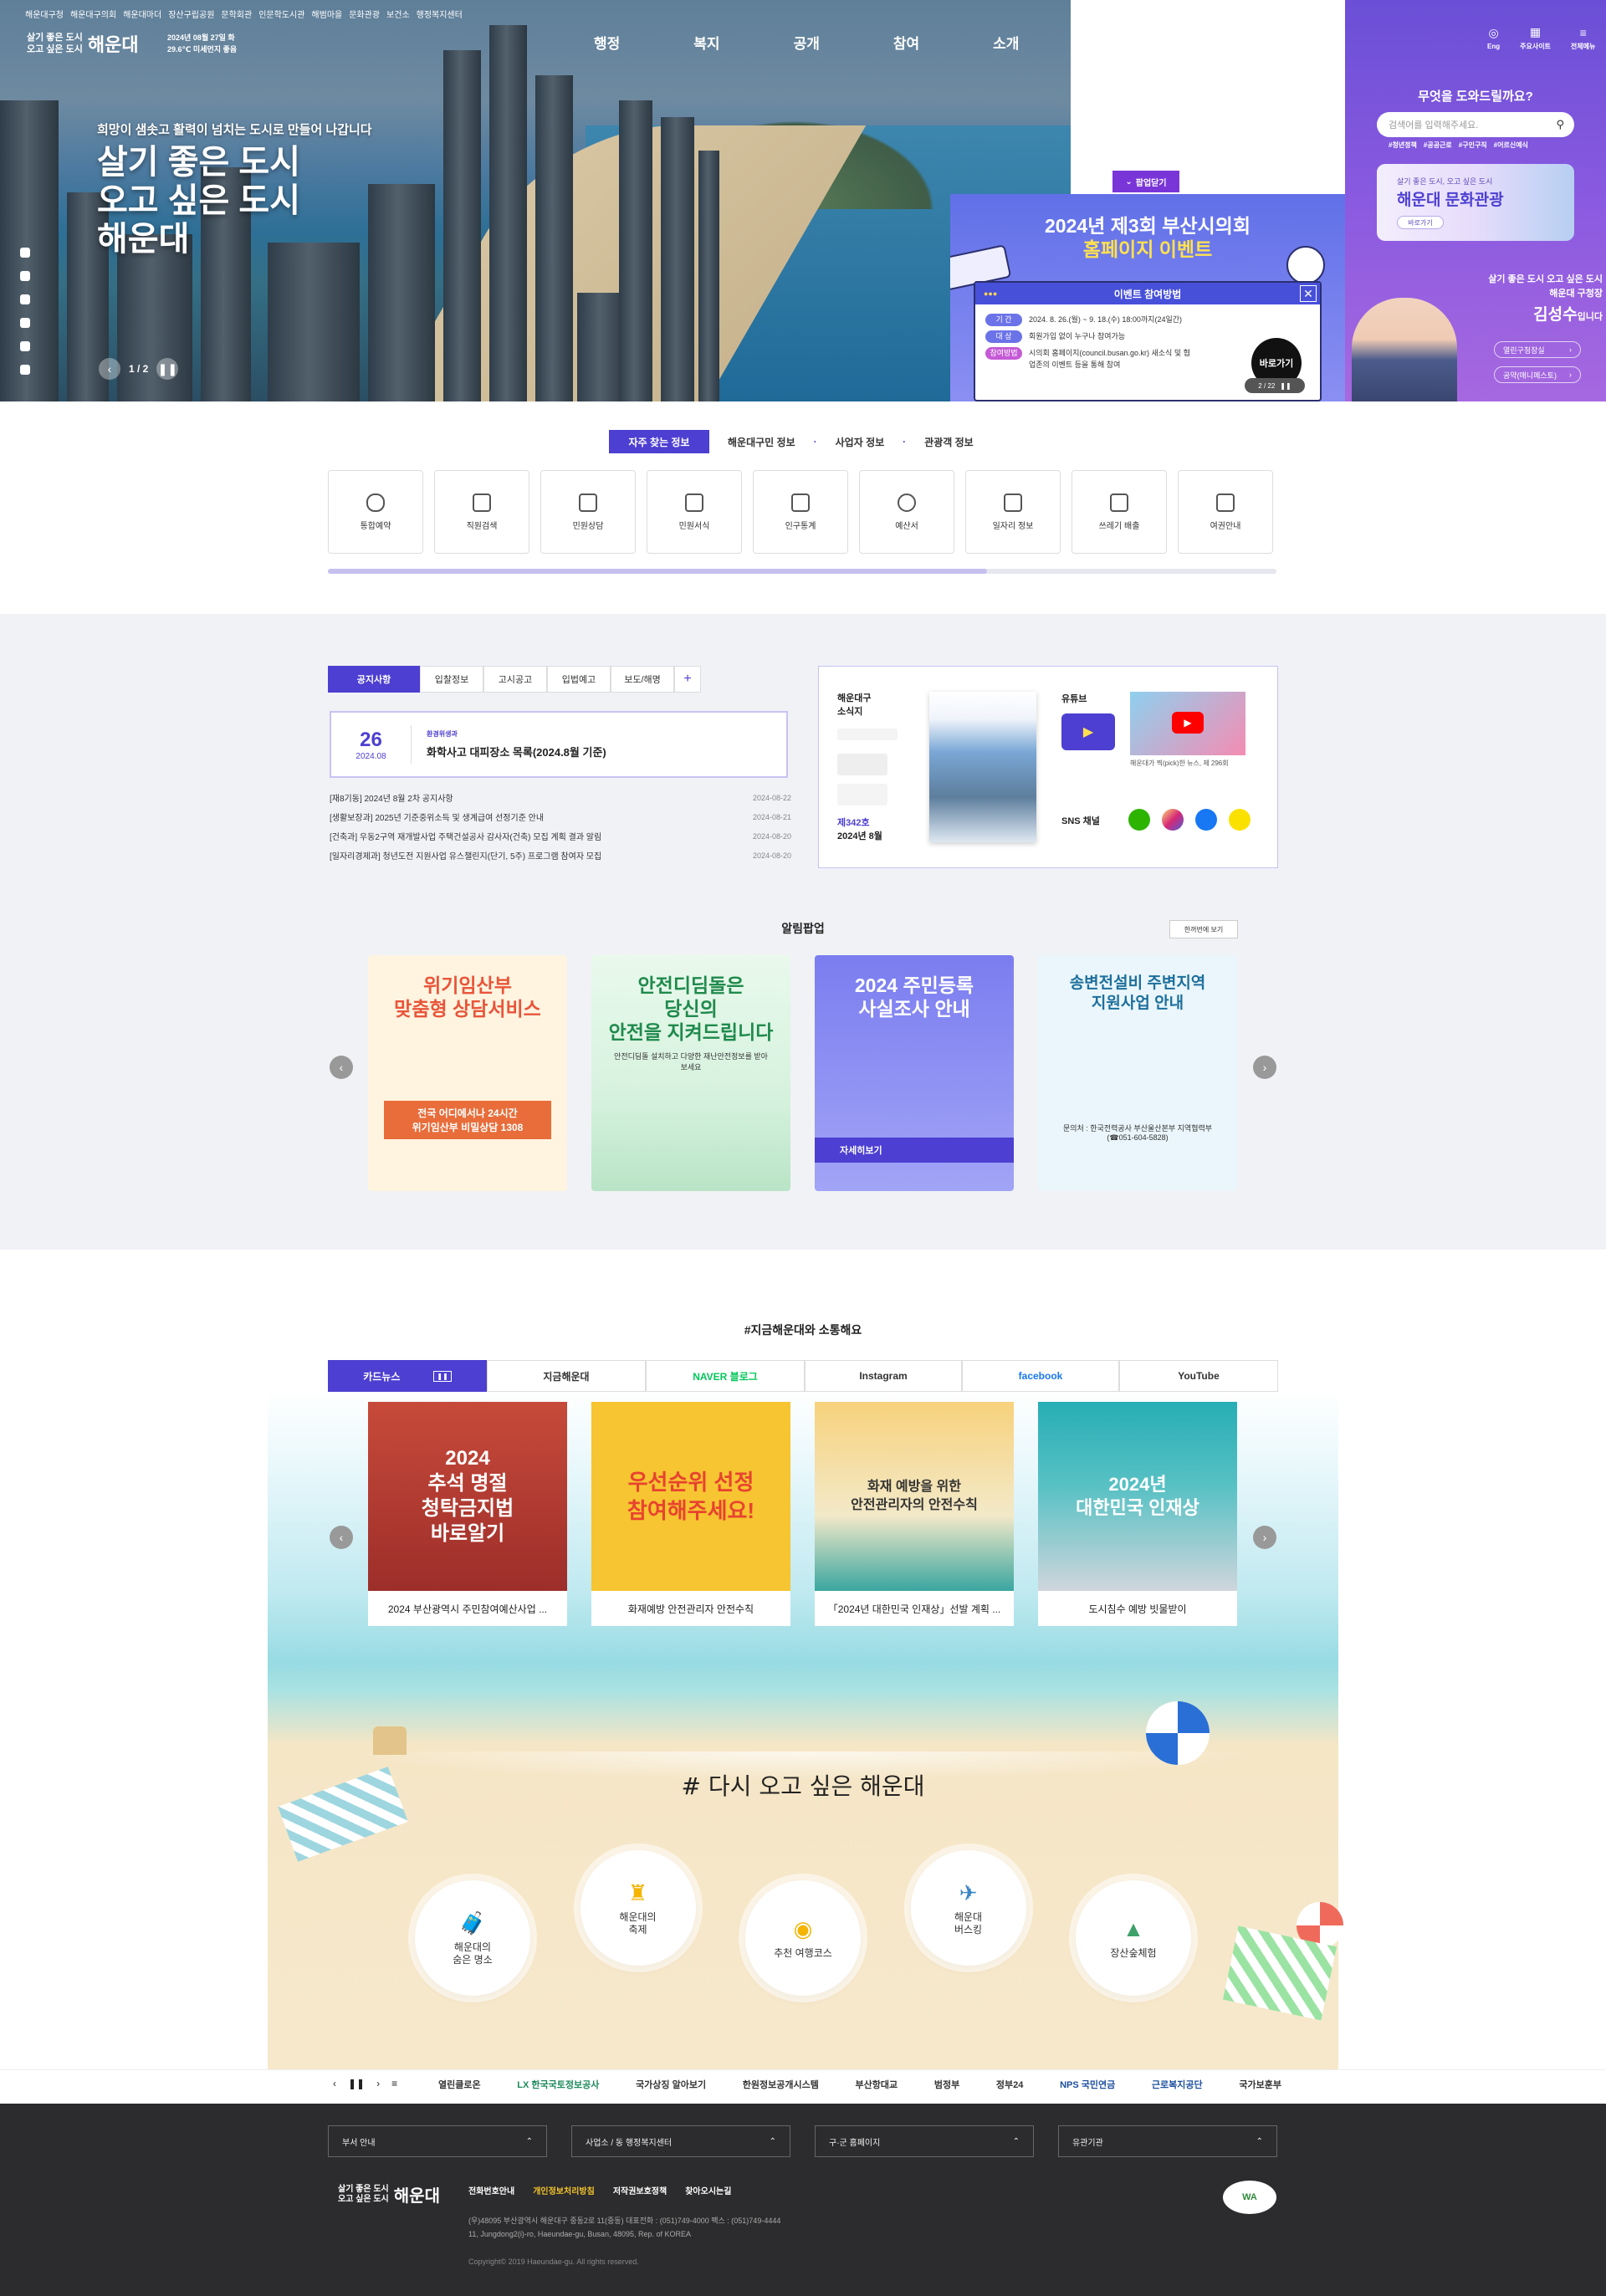 Image resolution: width=1606 pixels, height=2296 pixels. What do you see at coordinates (1198, 1376) in the screenshot?
I see `tab-youtube: YouTube` at bounding box center [1198, 1376].